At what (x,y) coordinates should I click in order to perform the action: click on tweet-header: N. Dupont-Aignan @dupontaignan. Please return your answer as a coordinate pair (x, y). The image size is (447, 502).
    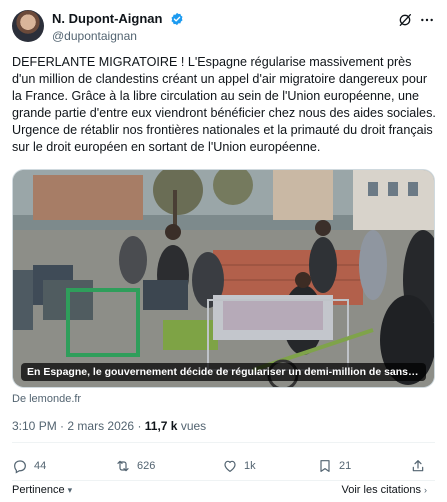
    Looking at the image, I should click on (223, 28).